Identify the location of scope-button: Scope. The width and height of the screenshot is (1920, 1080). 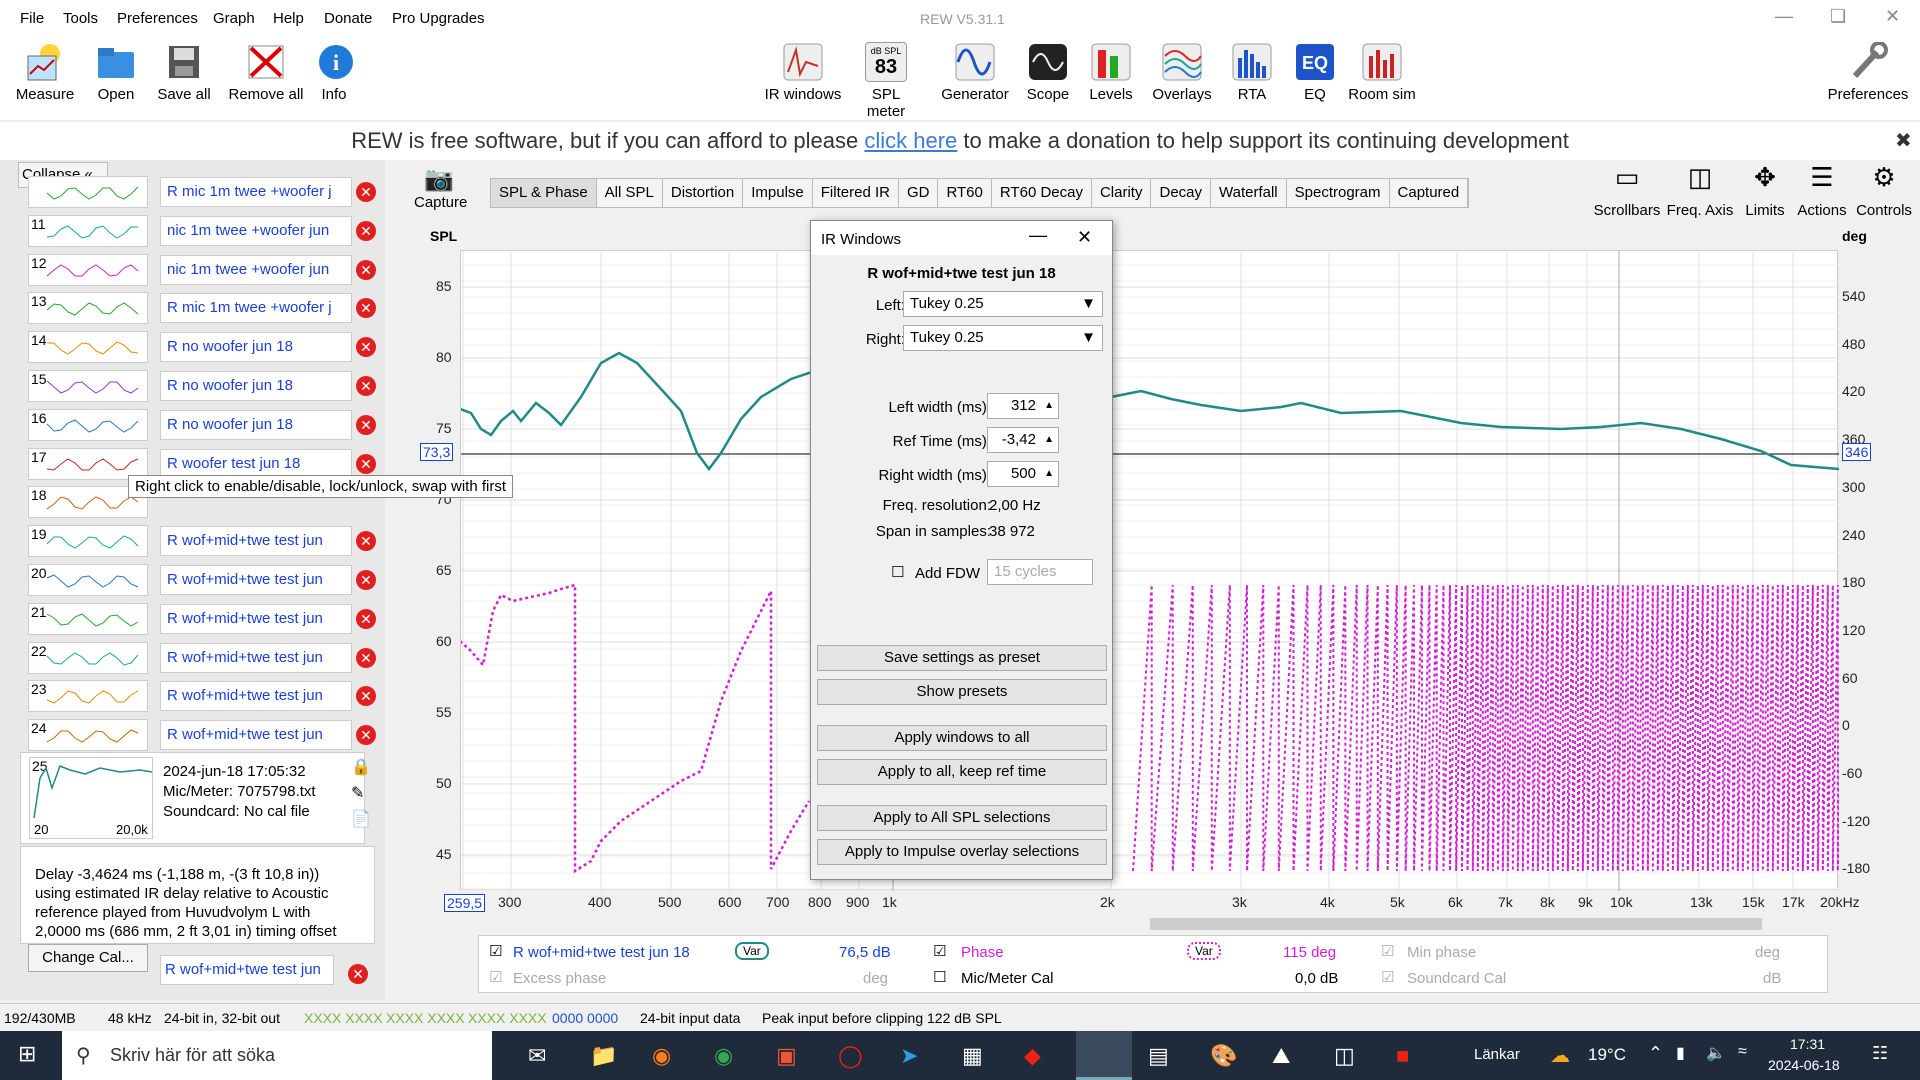
(1048, 72).